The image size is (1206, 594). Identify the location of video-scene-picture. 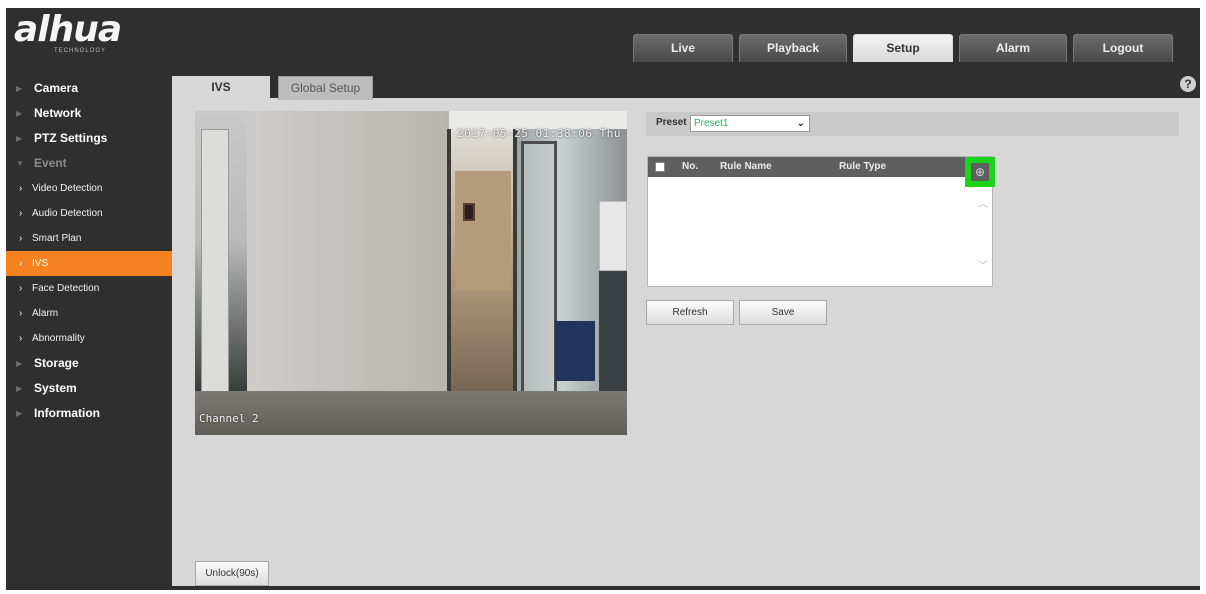
(469, 212).